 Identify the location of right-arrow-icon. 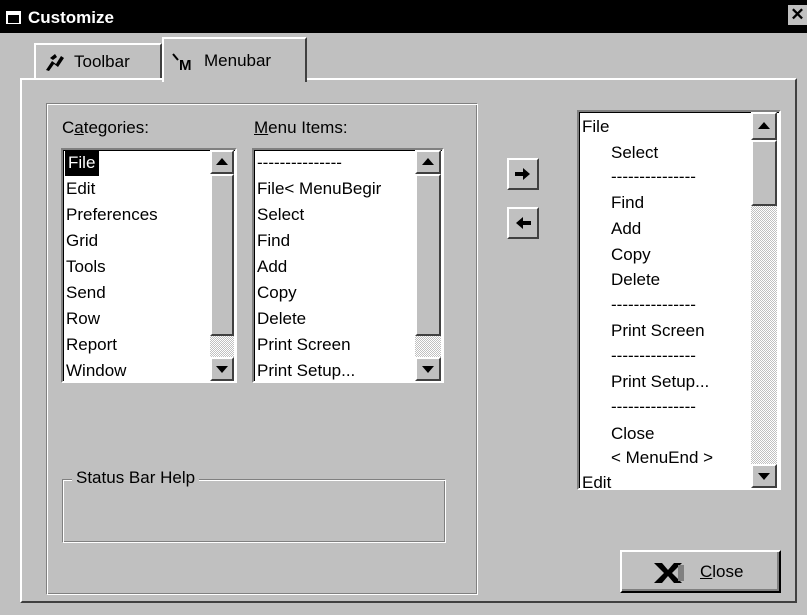
(522, 174).